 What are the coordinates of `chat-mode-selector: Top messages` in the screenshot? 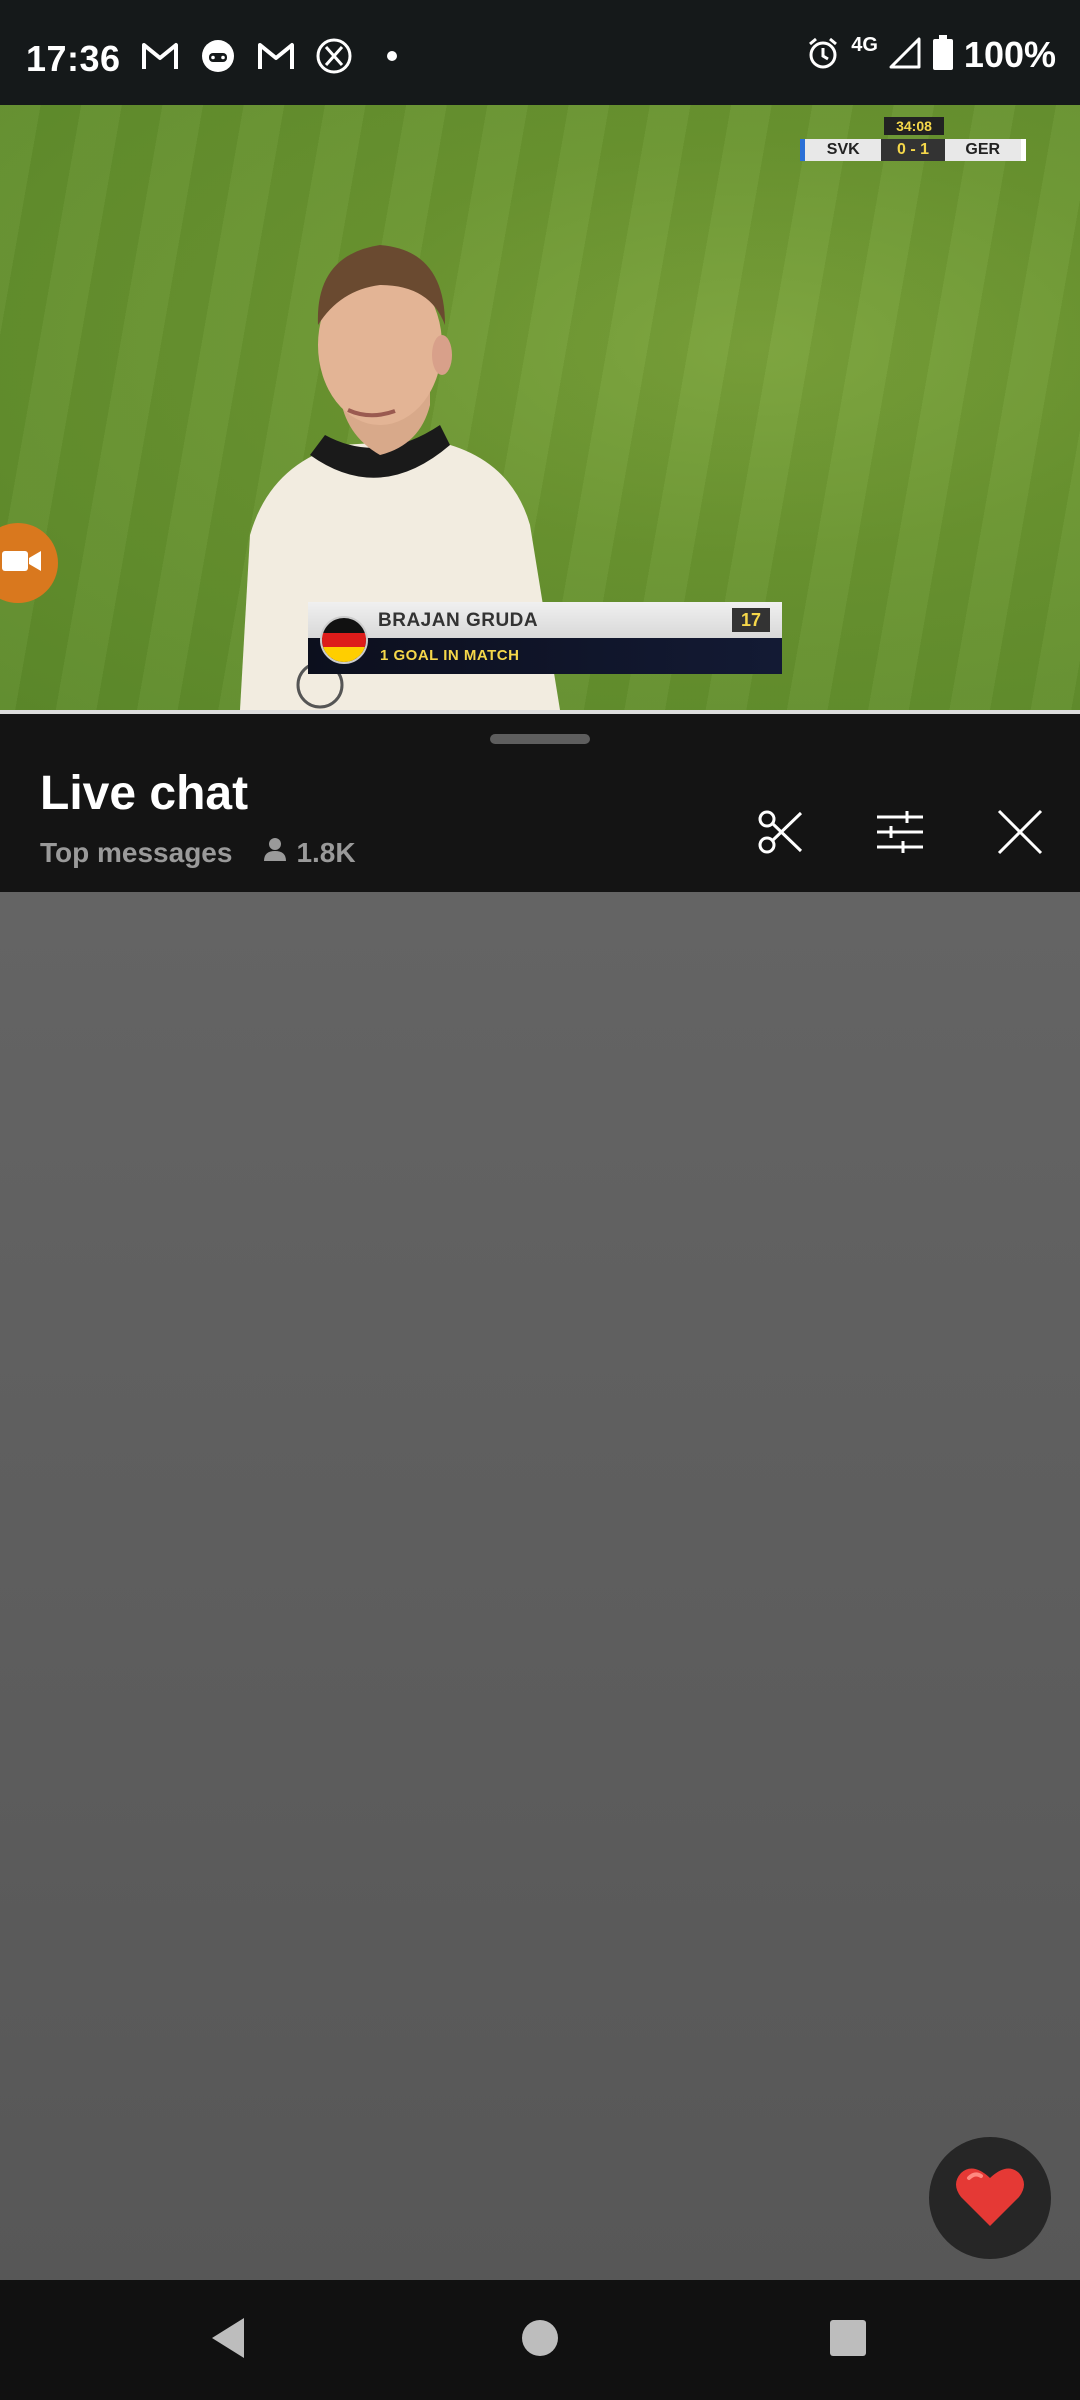 It's located at (136, 853).